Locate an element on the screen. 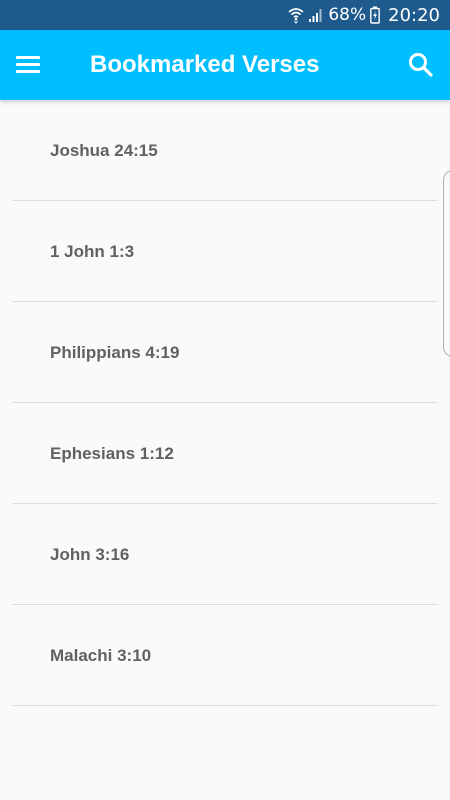  bookmark-label: Philippians 4:19 is located at coordinates (115, 352).